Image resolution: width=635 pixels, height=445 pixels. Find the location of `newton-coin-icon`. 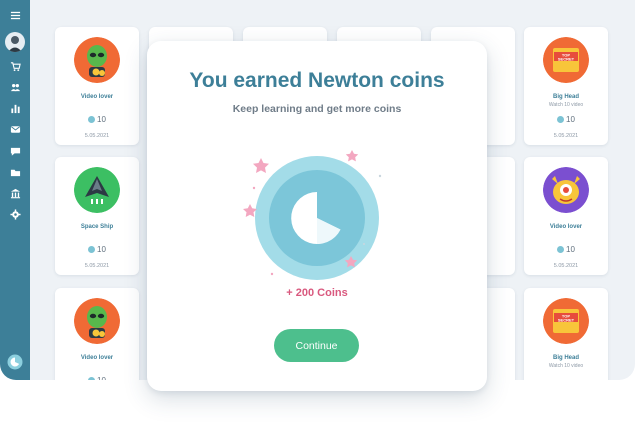

newton-coin-icon is located at coordinates (317, 216).